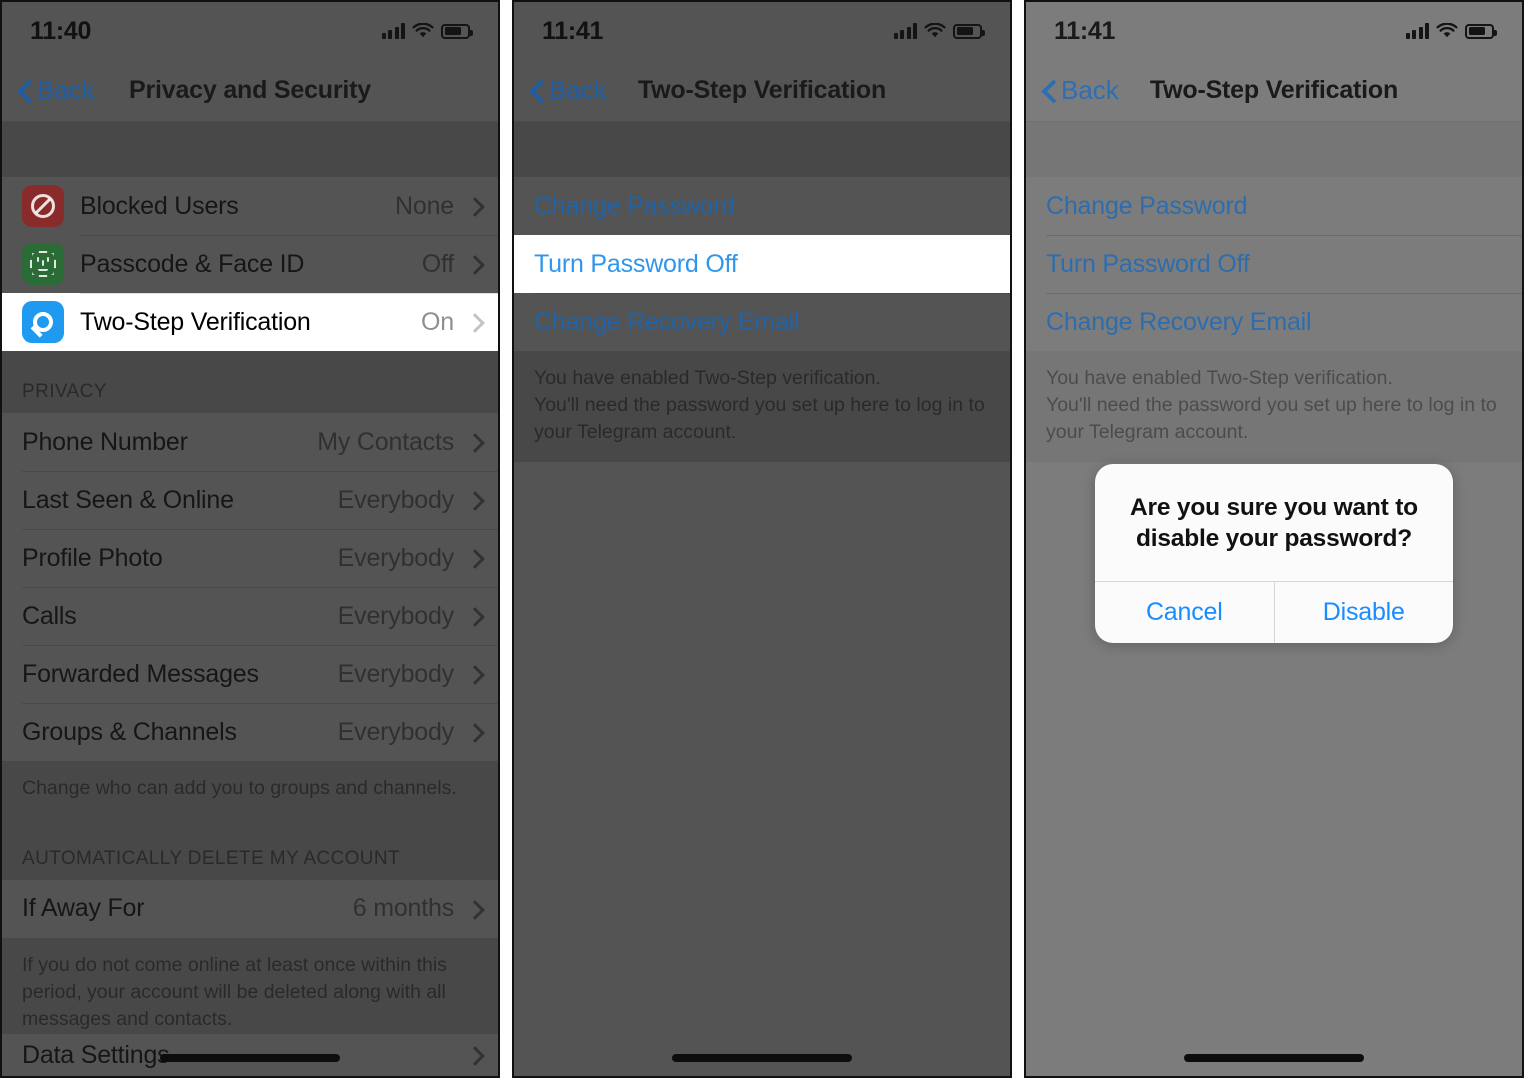  Describe the element at coordinates (424, 205) in the screenshot. I see `row-value: None` at that location.